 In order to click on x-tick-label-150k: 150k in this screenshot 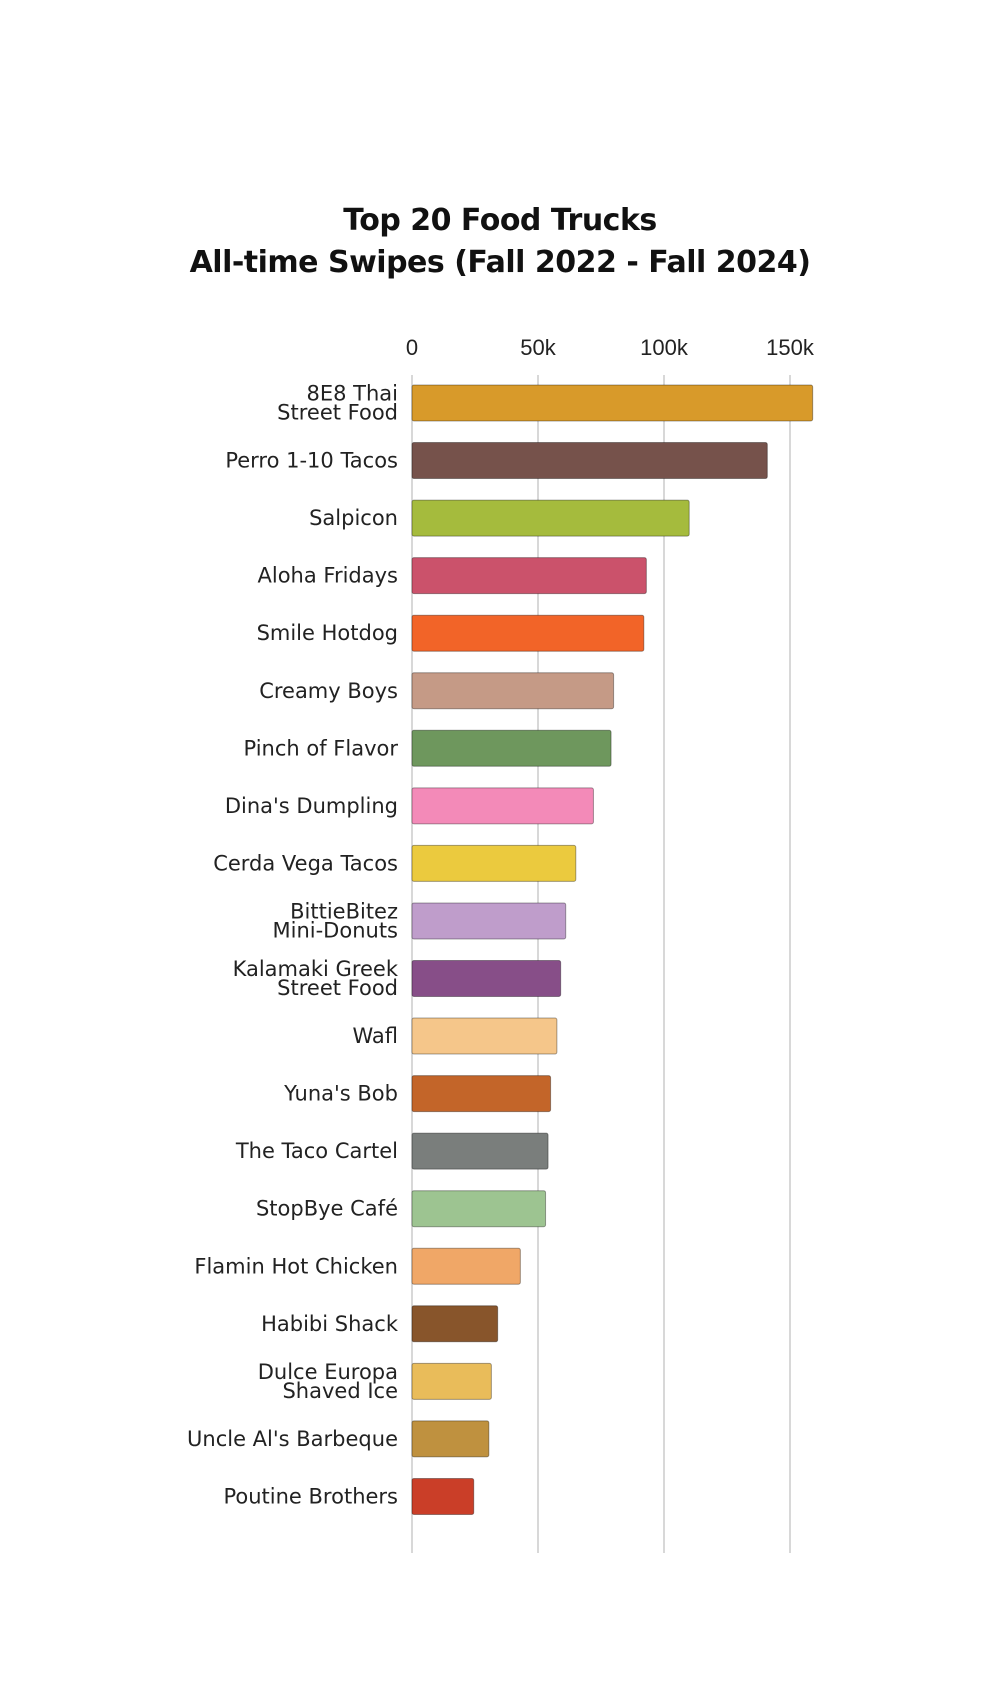, I will do `click(790, 347)`.